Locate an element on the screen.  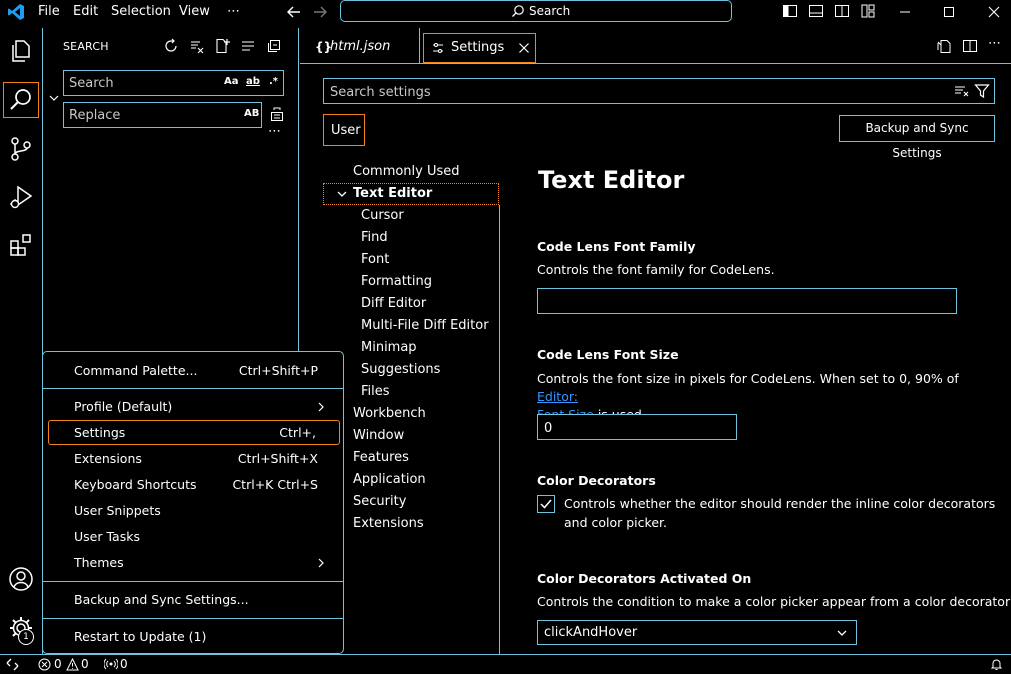
warning-icon is located at coordinates (72, 664).